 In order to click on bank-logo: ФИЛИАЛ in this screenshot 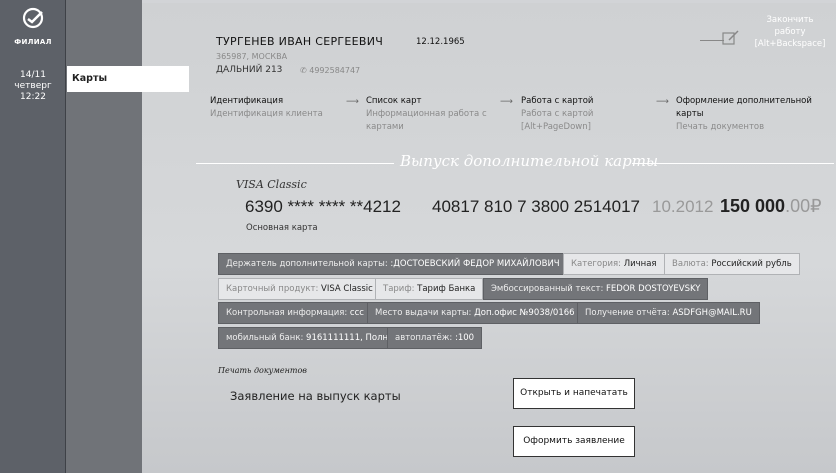, I will do `click(33, 29)`.